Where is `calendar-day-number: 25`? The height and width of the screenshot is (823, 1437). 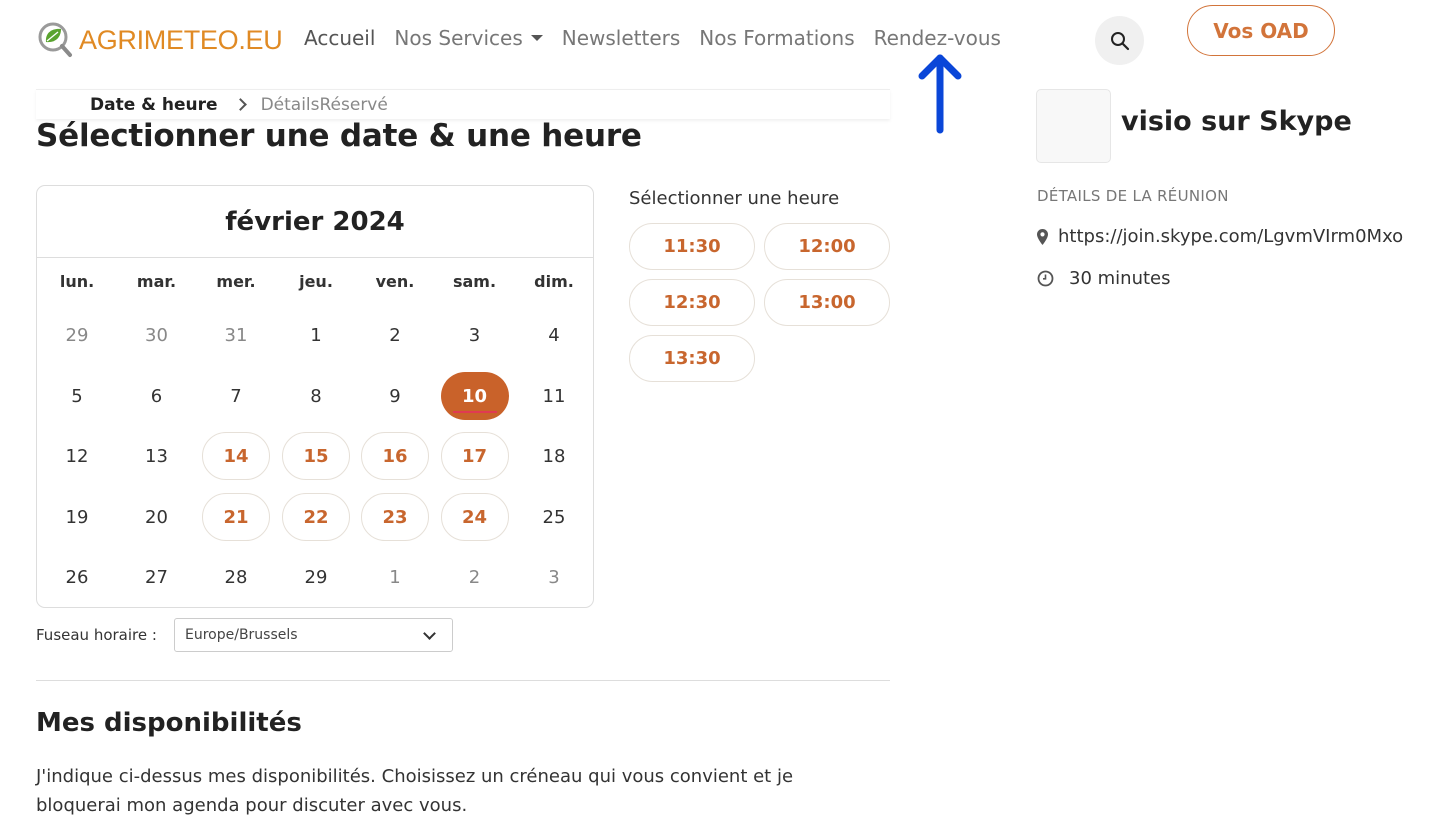
calendar-day-number: 25 is located at coordinates (554, 517).